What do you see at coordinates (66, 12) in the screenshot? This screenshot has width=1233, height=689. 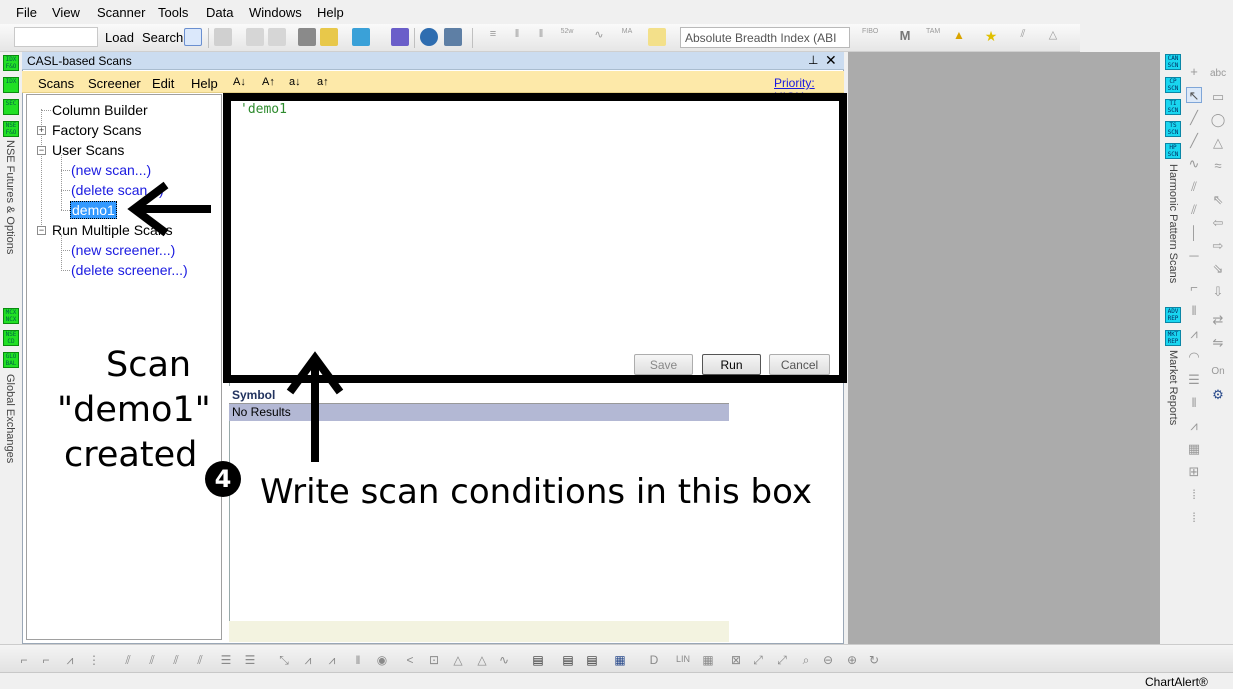 I see `menu-view: View` at bounding box center [66, 12].